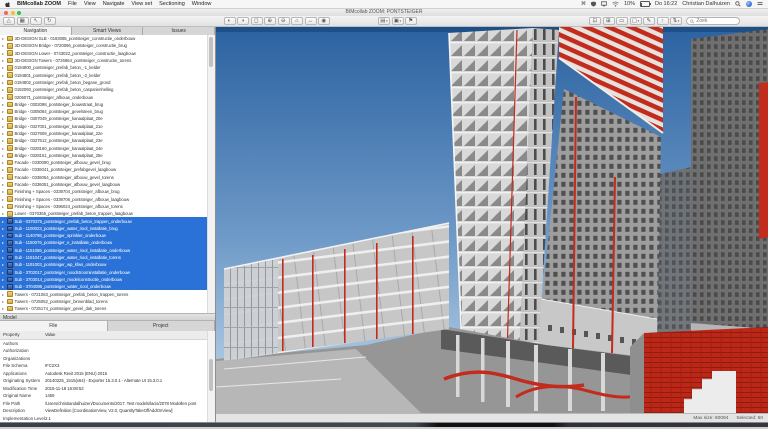 This screenshot has width=768, height=429. Describe the element at coordinates (243, 21) in the screenshot. I see `ghost-view-button: ◑` at that location.